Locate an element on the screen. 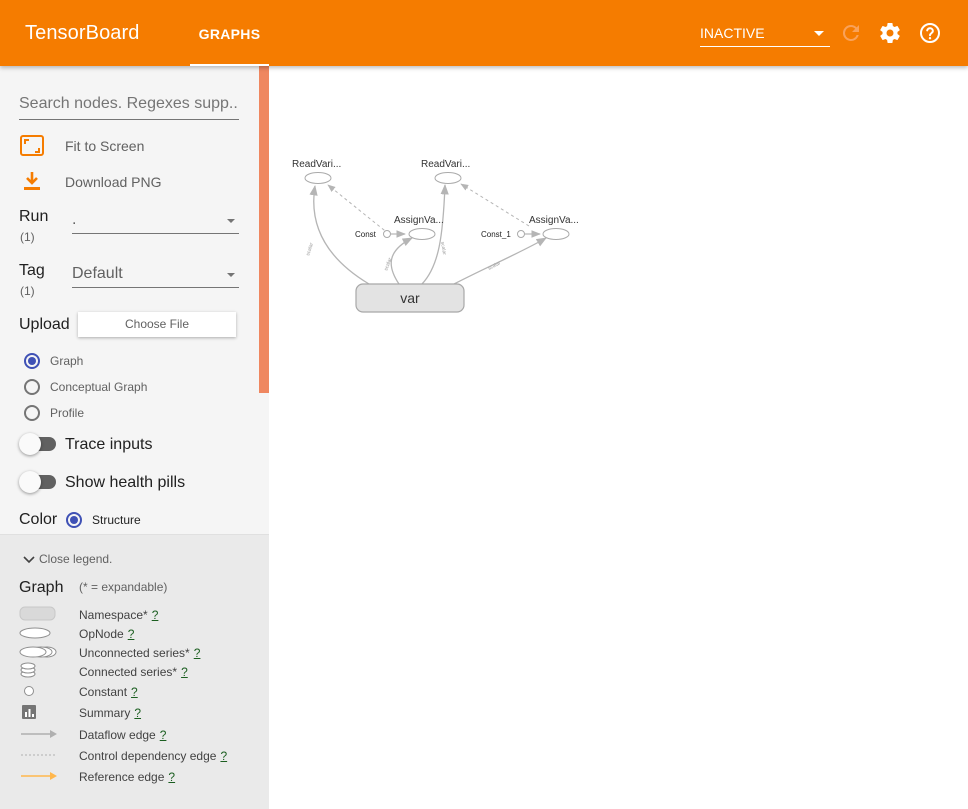 This screenshot has height=809, width=968. tag-dropdown: Default is located at coordinates (155, 276).